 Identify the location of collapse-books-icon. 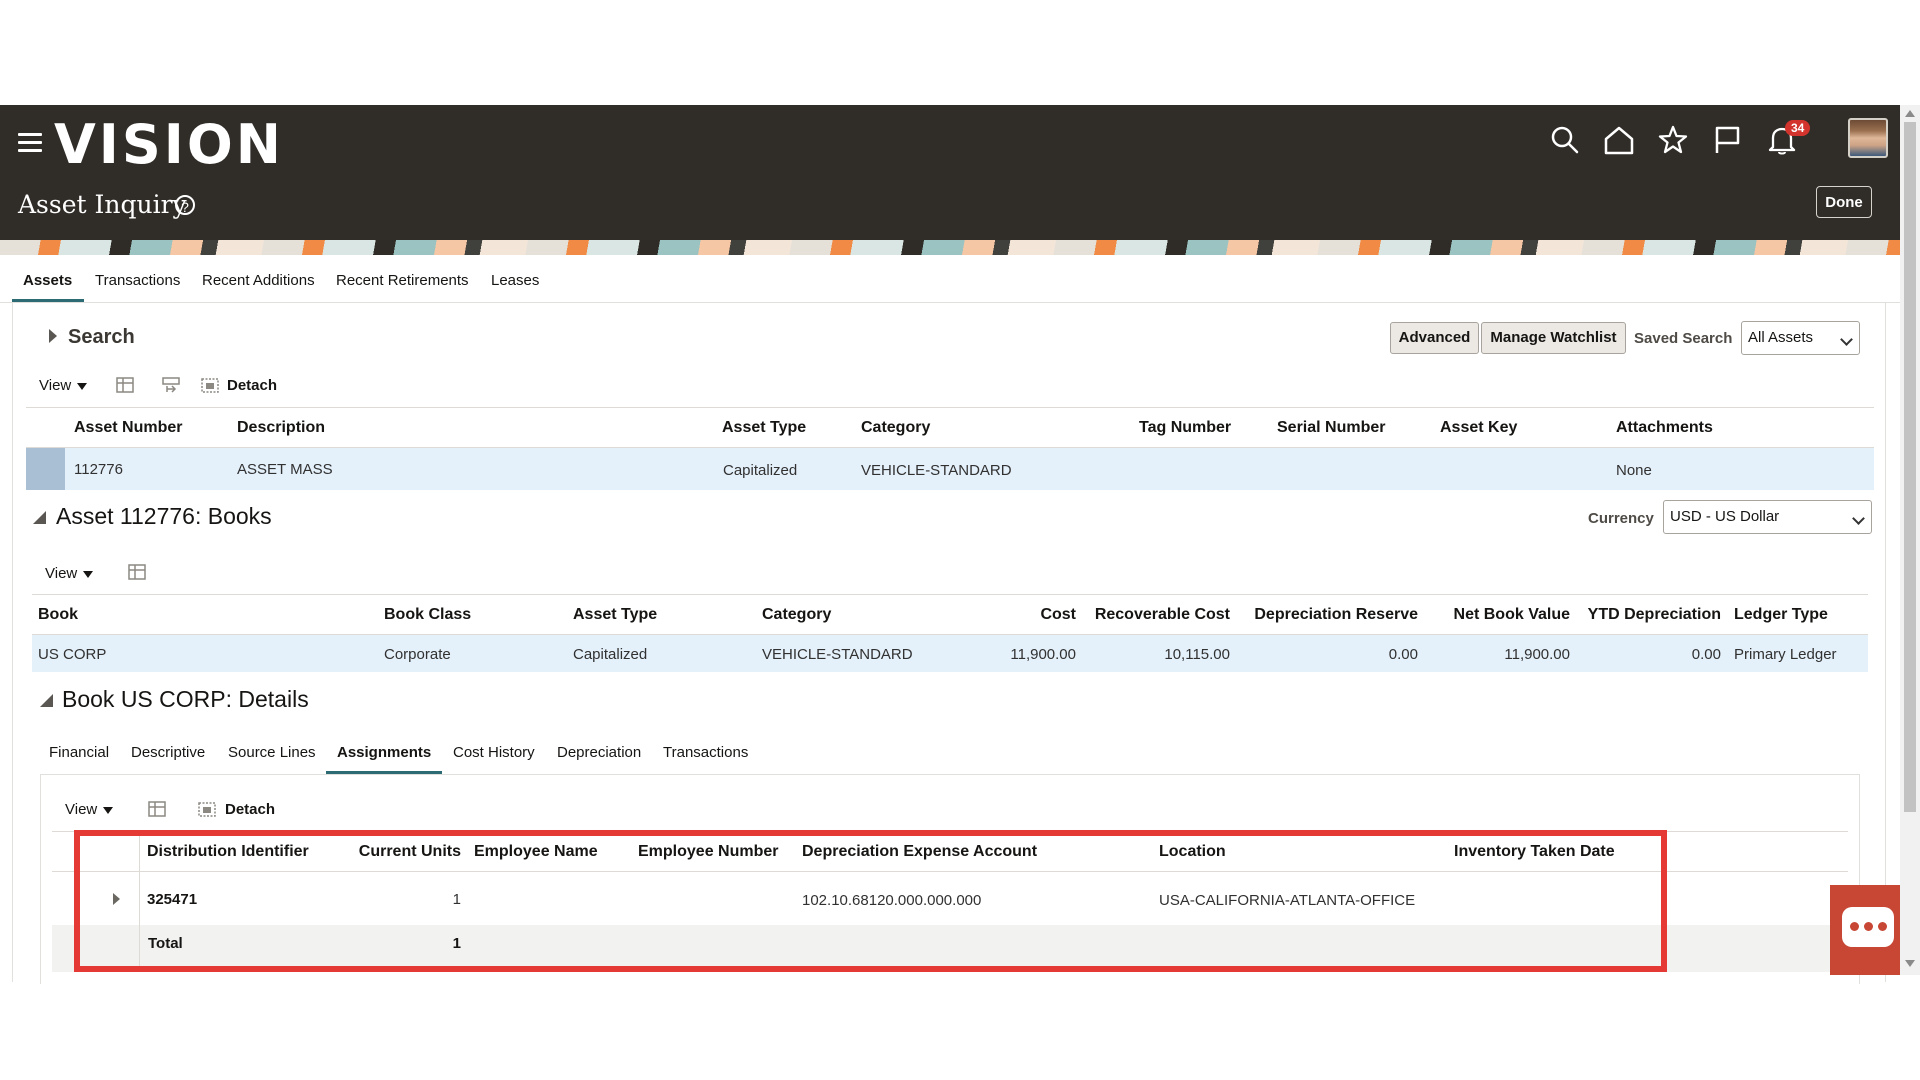
(39, 517).